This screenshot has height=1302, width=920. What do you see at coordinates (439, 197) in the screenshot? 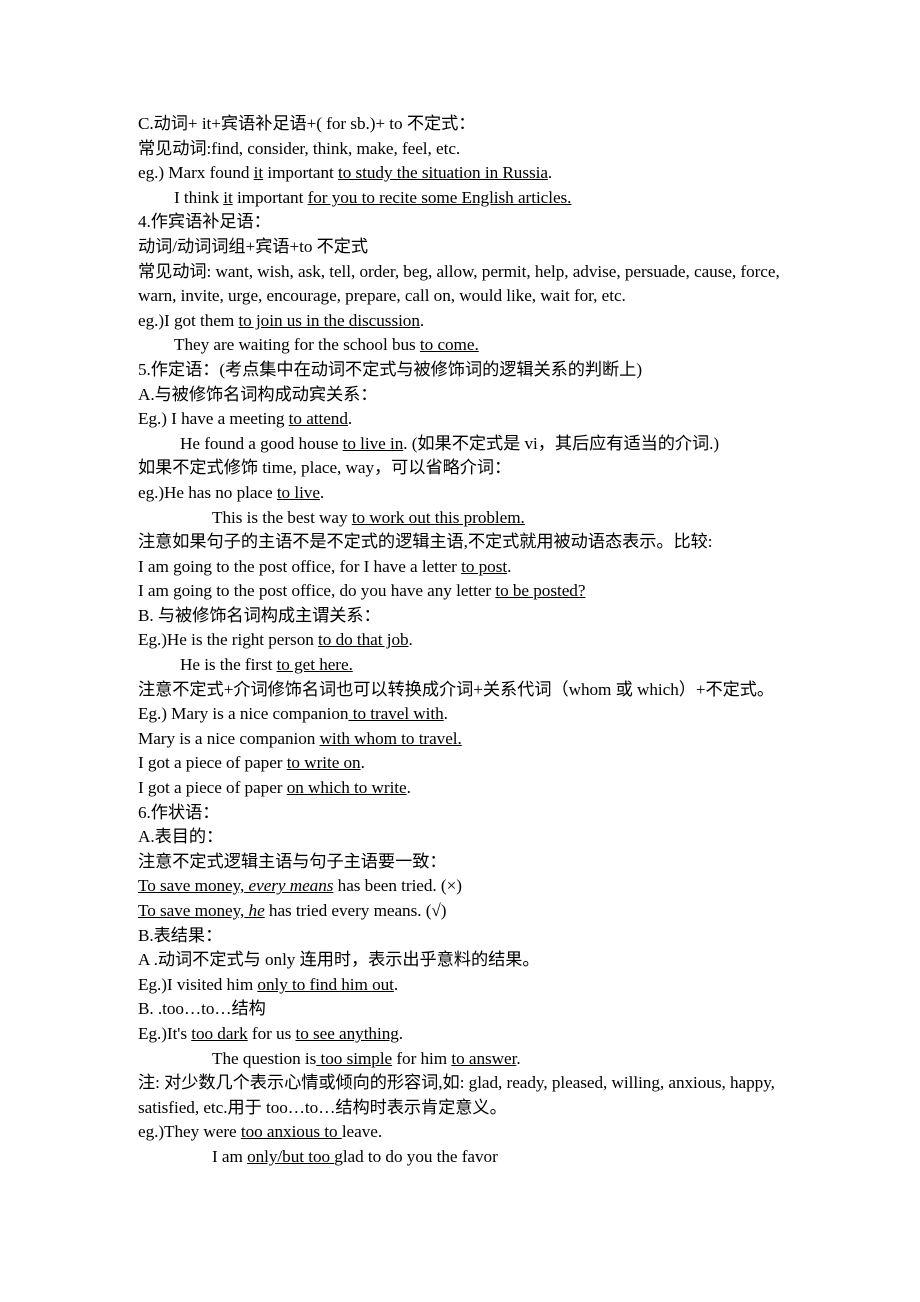
I see `underlined-phrase: for you to recite some English articles.` at bounding box center [439, 197].